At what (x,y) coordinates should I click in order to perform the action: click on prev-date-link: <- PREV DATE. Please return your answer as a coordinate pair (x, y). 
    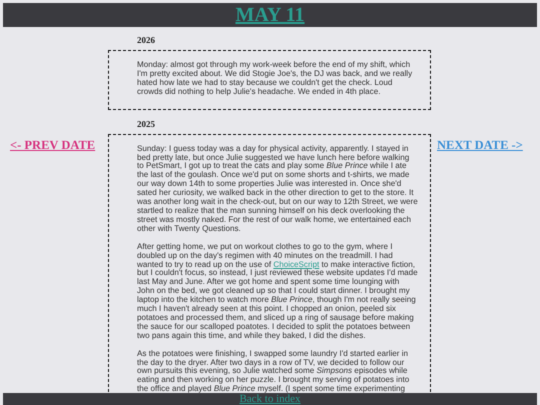
    Looking at the image, I should click on (53, 145).